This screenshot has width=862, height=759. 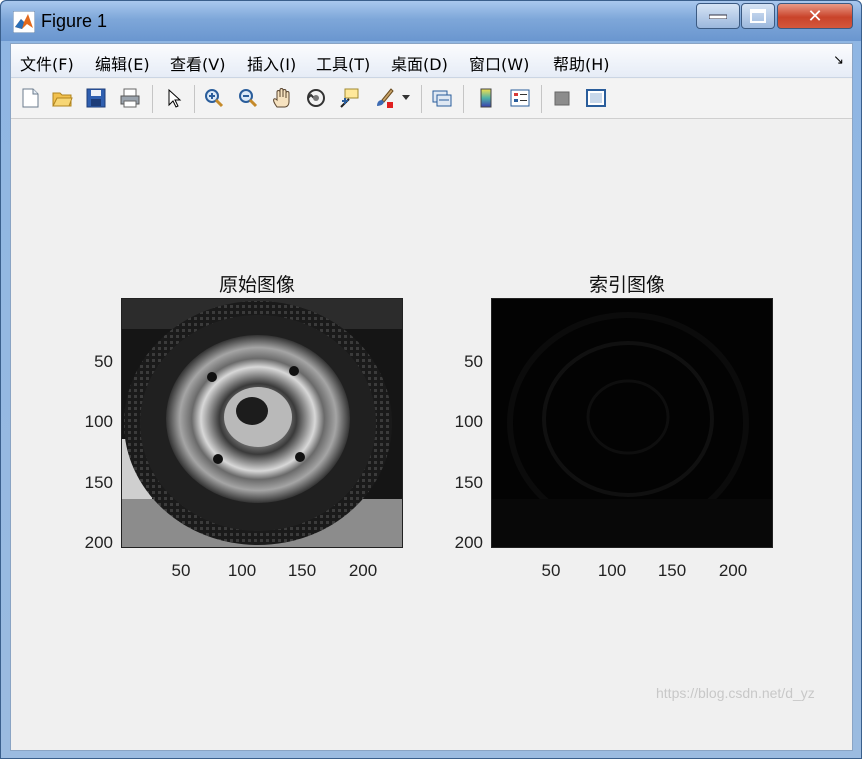 What do you see at coordinates (181, 570) in the screenshot?
I see `axes1-xtick: 50` at bounding box center [181, 570].